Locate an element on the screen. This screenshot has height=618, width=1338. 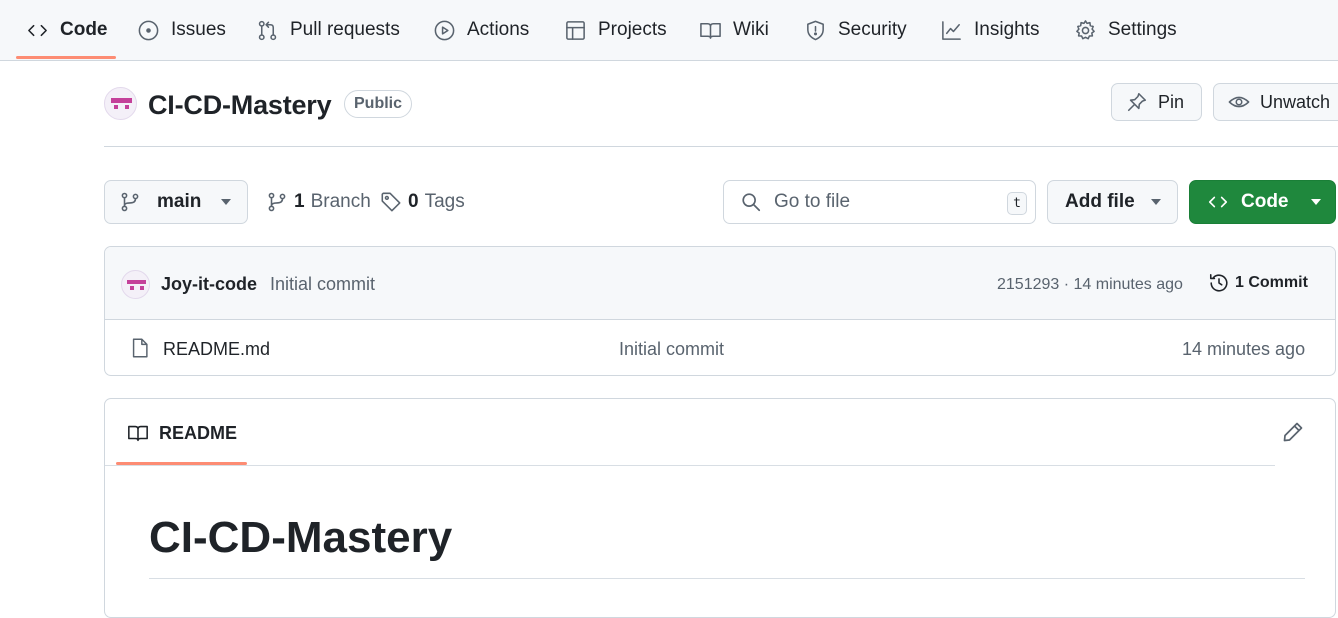
tab-projects: Projects is located at coordinates (615, 30).